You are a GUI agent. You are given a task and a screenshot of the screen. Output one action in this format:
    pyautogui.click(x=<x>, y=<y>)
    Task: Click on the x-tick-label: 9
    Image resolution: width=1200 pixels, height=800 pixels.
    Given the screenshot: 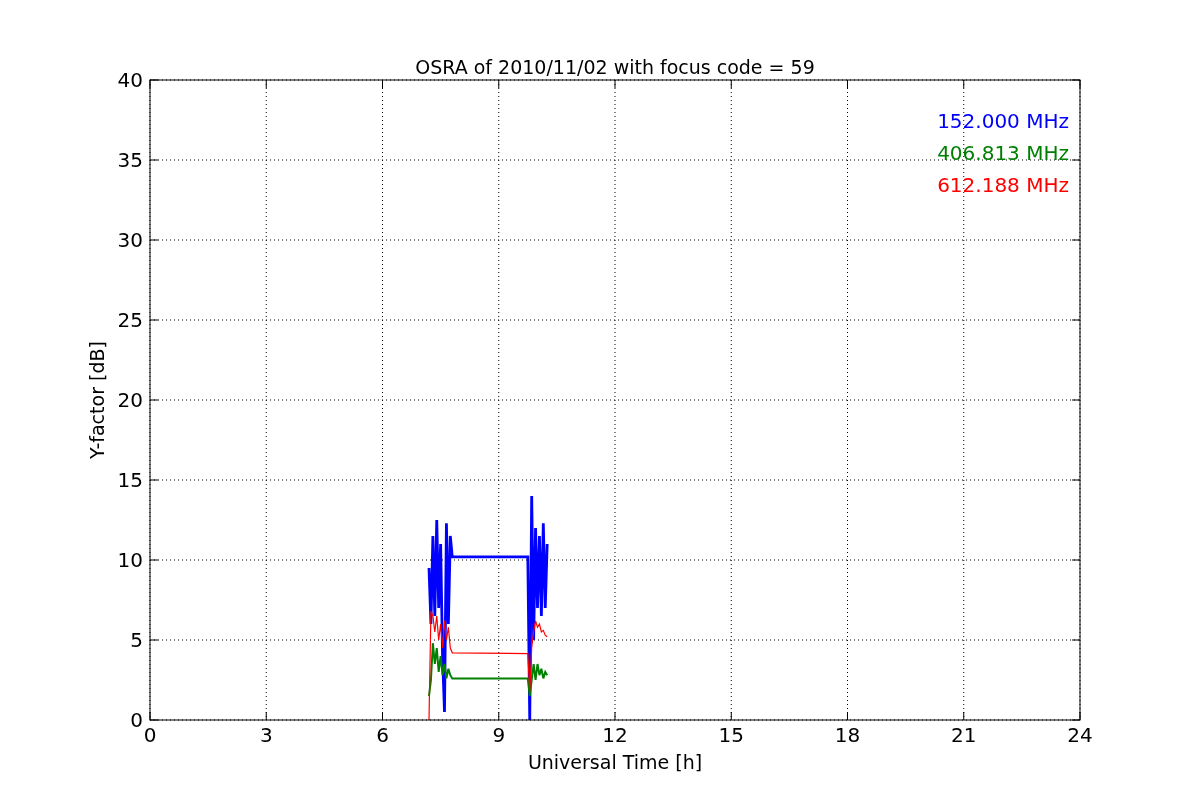 What is the action you would take?
    pyautogui.click(x=499, y=735)
    